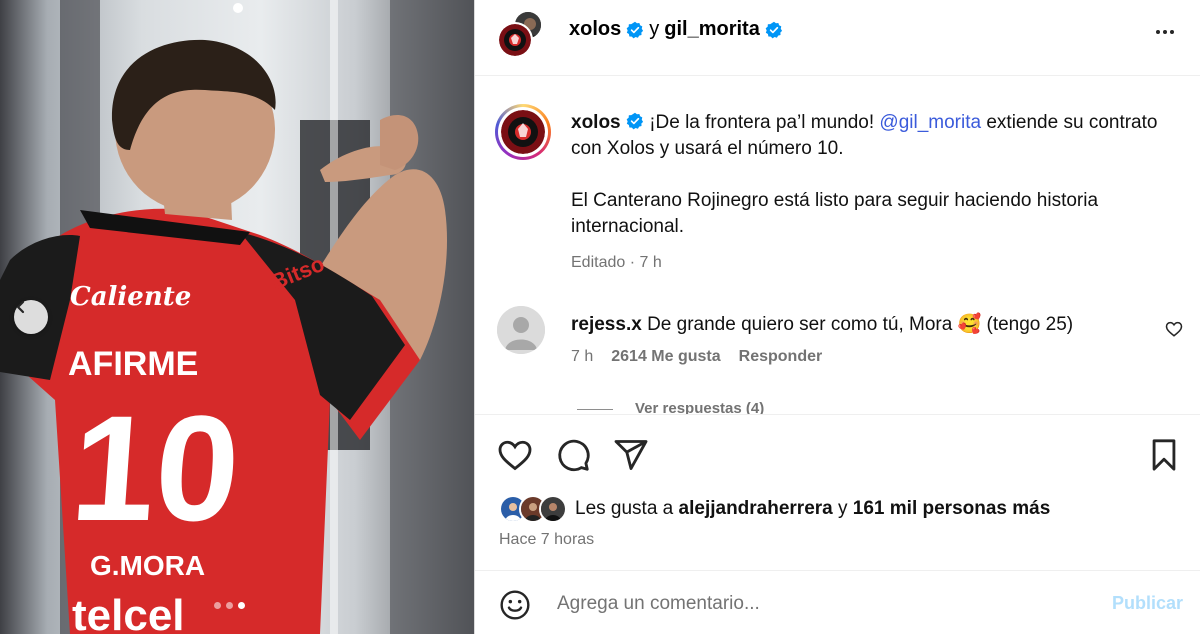 This screenshot has width=1200, height=634. I want to click on add-comment-bar: Publicar, so click(837, 602).